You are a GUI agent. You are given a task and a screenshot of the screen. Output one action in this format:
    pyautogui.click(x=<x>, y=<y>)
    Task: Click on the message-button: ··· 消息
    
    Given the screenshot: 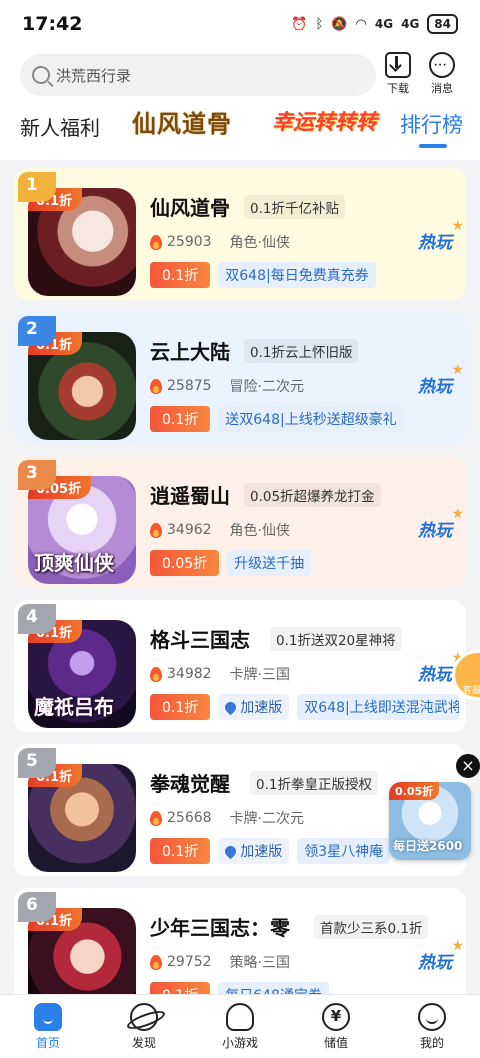 What is the action you would take?
    pyautogui.click(x=442, y=74)
    